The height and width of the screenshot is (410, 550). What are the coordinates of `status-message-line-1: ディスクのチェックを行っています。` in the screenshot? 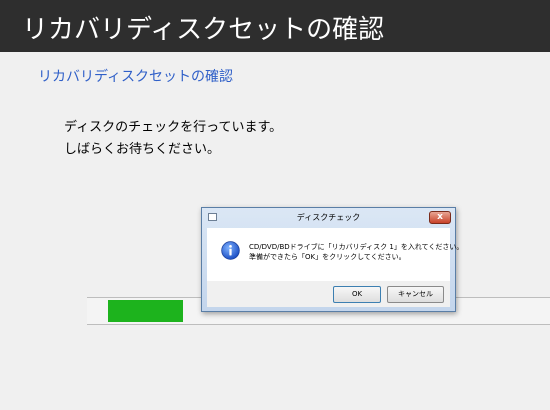 It's located at (173, 127).